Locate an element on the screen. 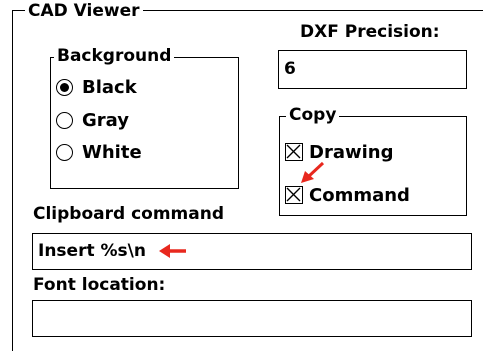 This screenshot has width=487, height=351. clipboard-command-input: Insert %s\n is located at coordinates (252, 251).